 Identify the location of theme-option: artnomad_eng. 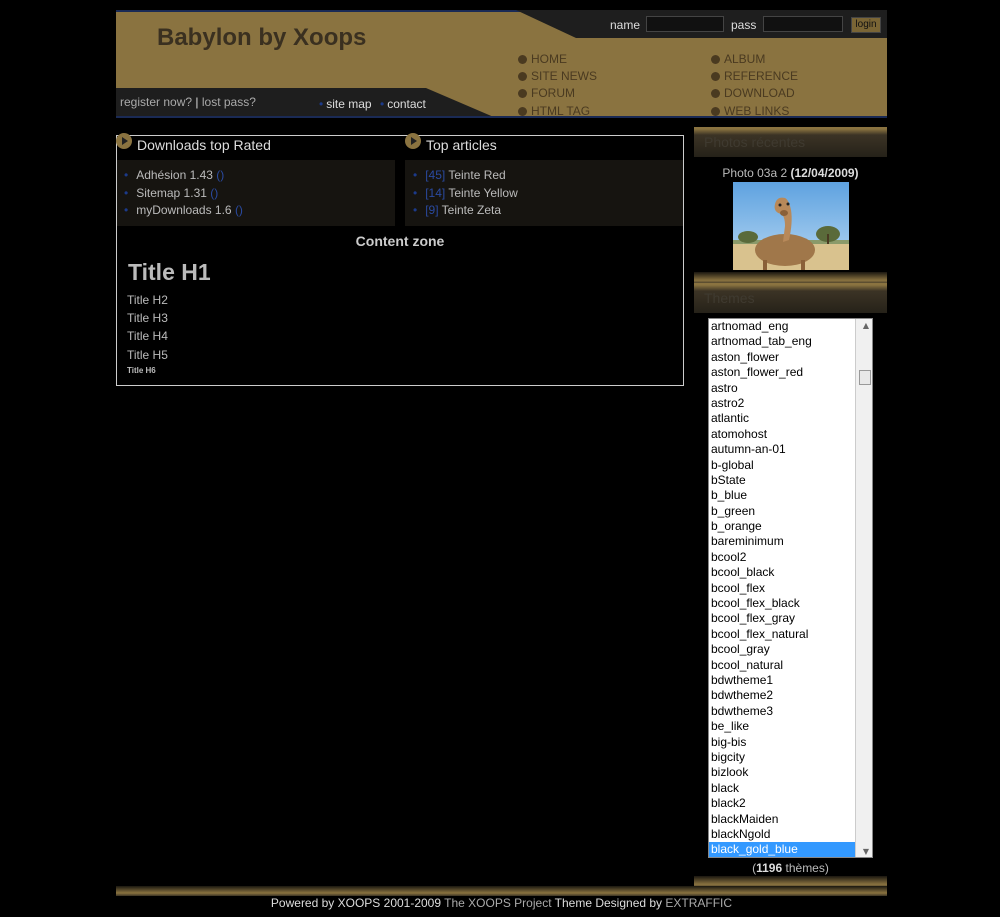
(790, 326).